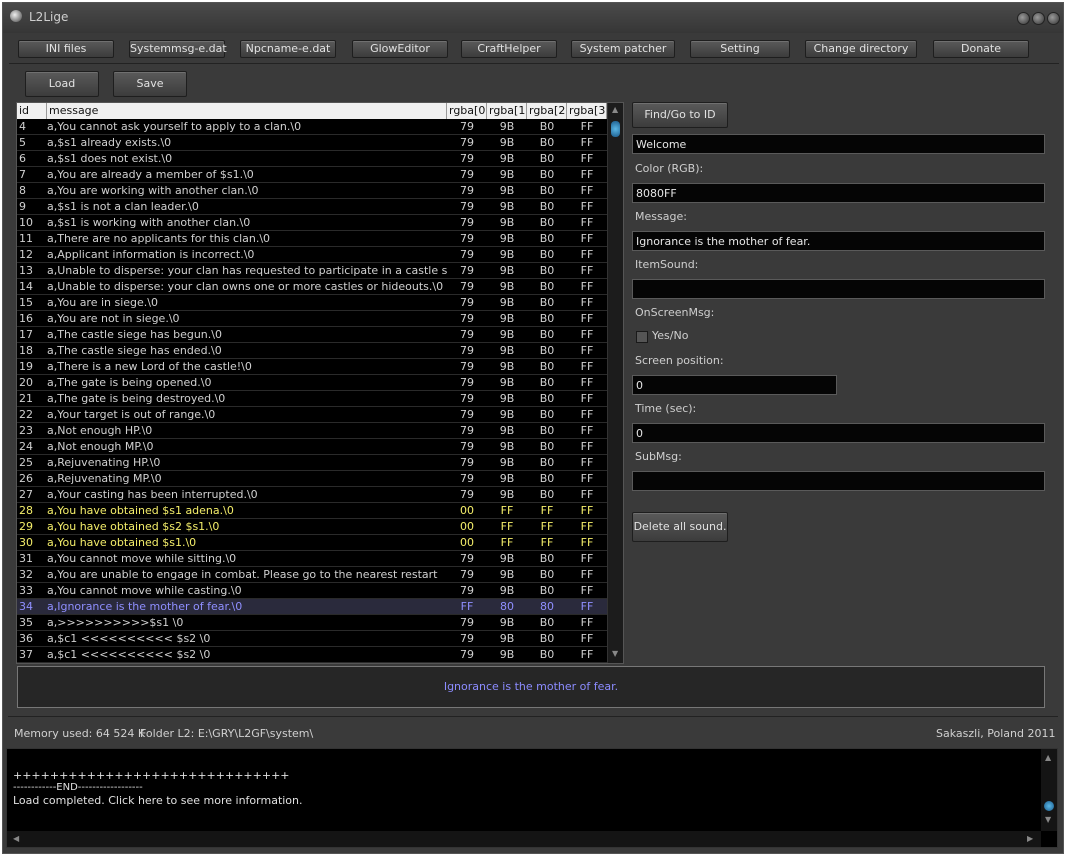 The height and width of the screenshot is (856, 1068). Describe the element at coordinates (16, 838) in the screenshot. I see `log-scroll-left-icon: ◀` at that location.